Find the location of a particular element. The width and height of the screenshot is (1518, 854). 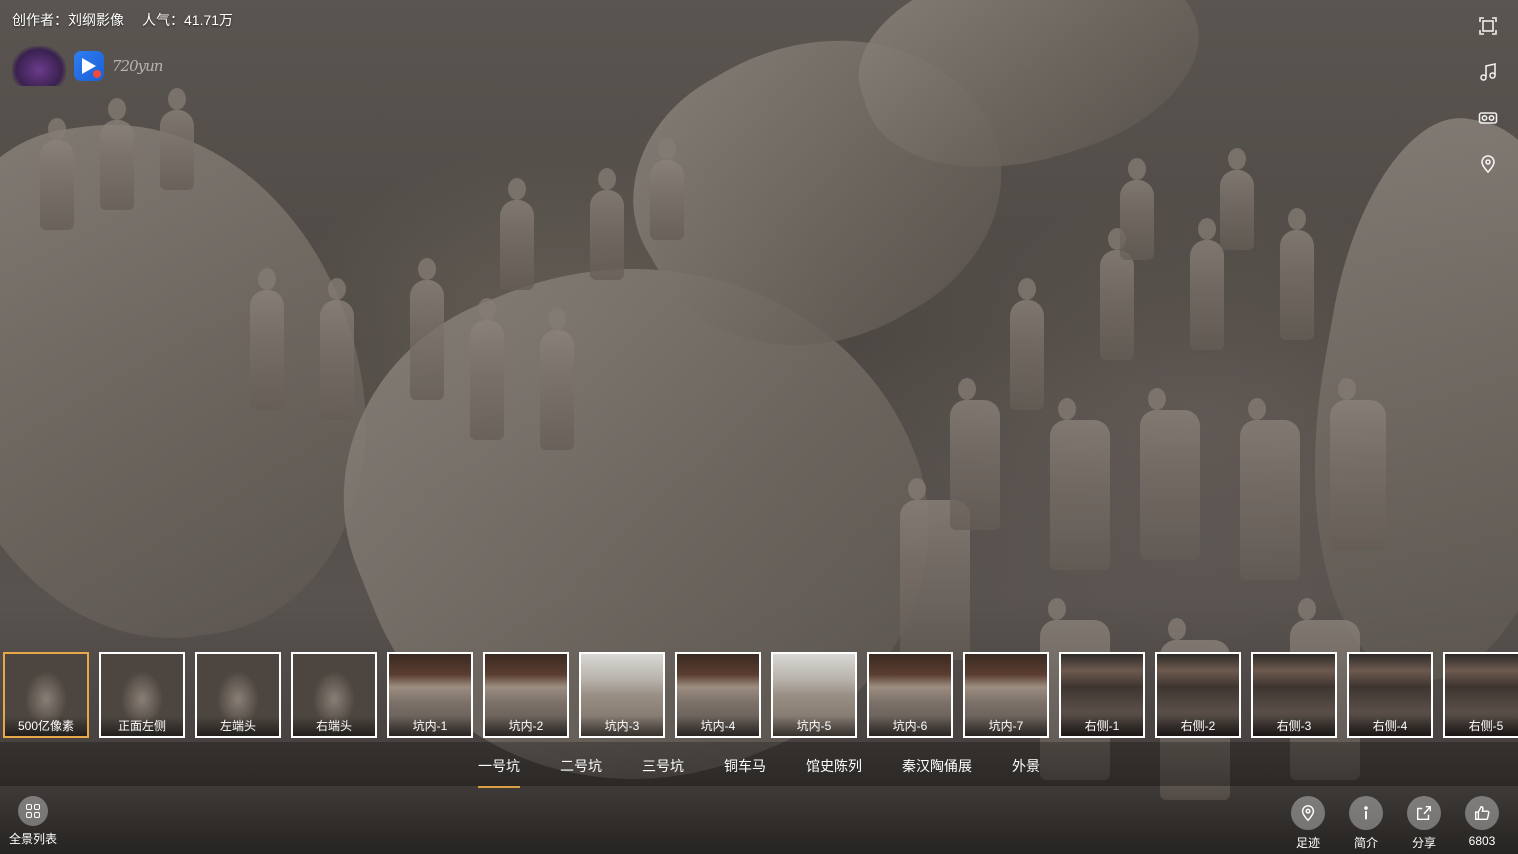

tab-museum-history: 馆史陈列 is located at coordinates (834, 769).